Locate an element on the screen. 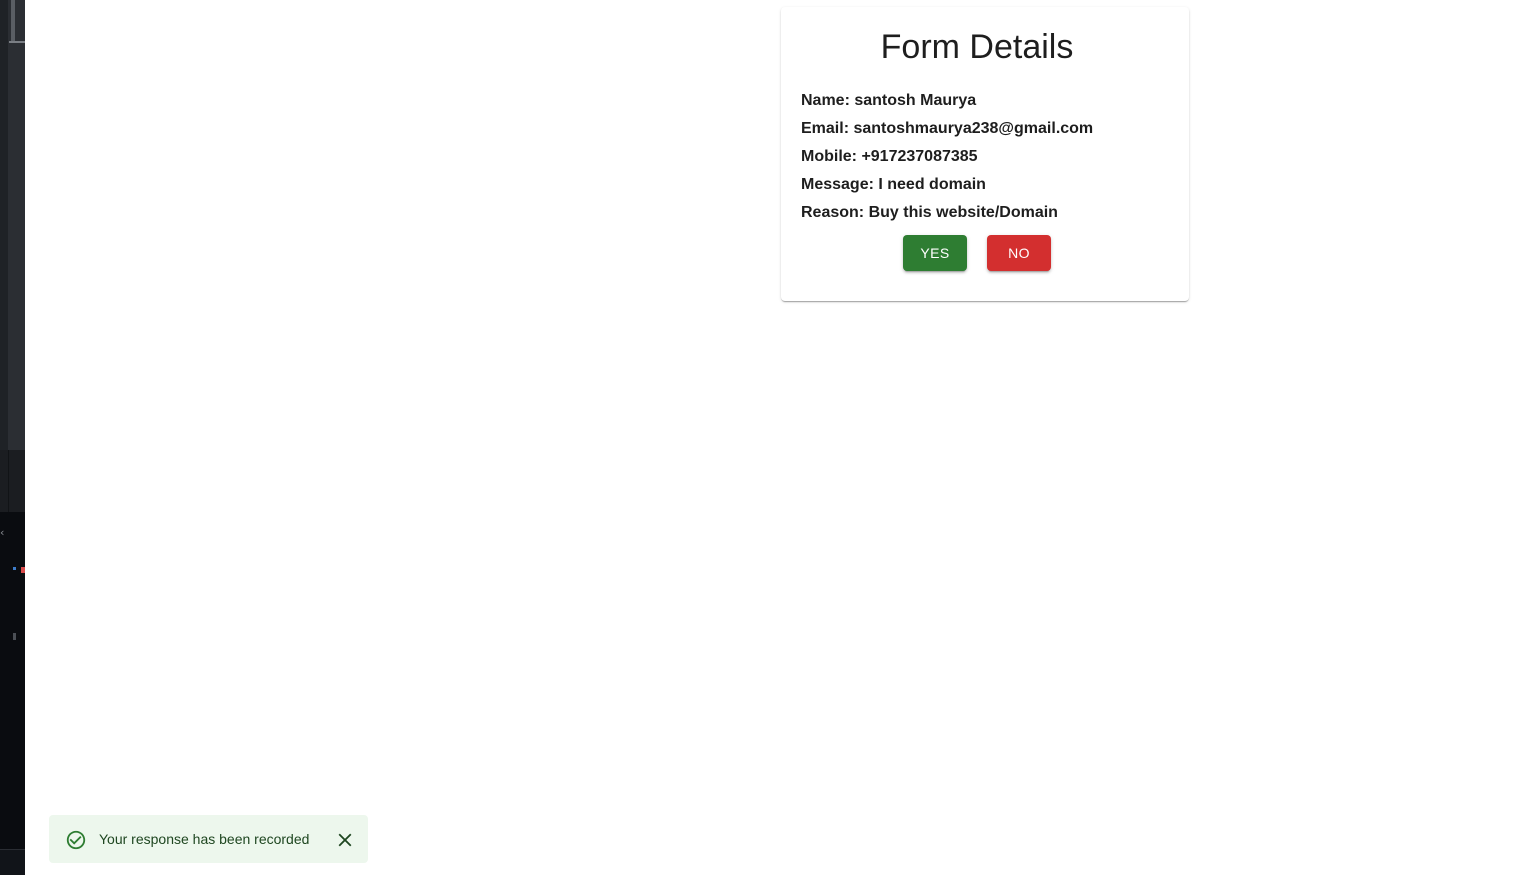  no-button: NO is located at coordinates (1019, 253).